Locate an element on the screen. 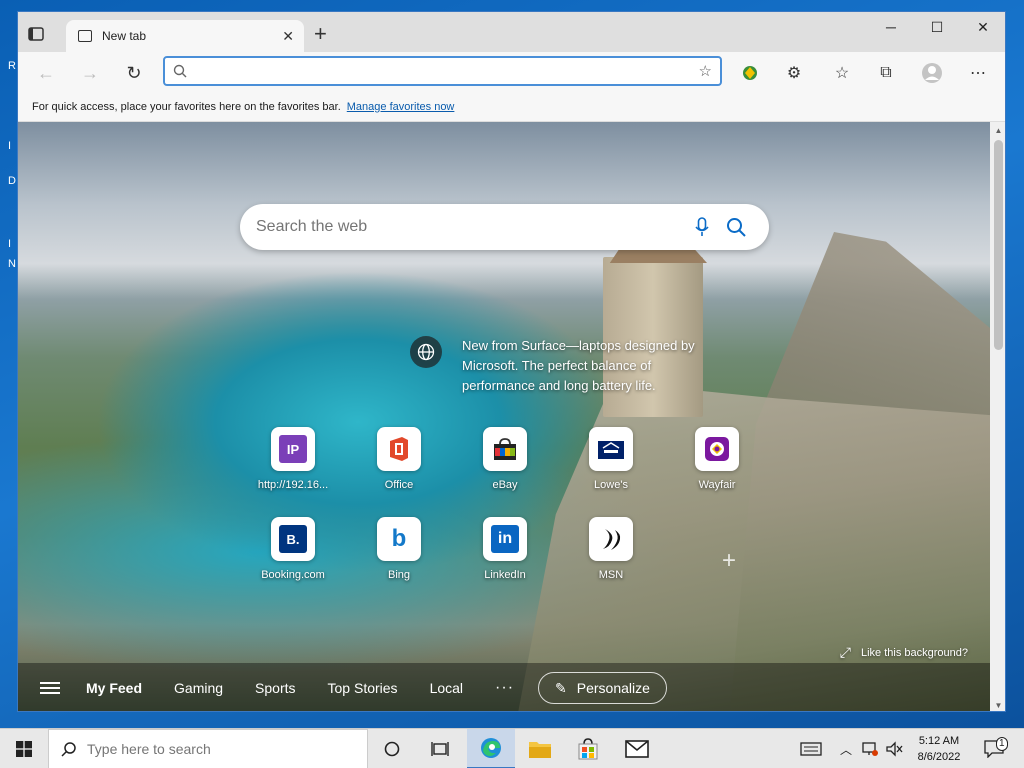  hamburger-menu-icon is located at coordinates (50, 688).